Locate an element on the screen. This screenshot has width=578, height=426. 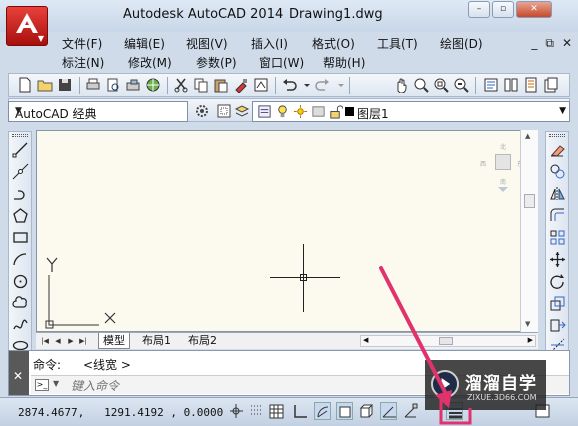
zoom-window-icon is located at coordinates (441, 85).